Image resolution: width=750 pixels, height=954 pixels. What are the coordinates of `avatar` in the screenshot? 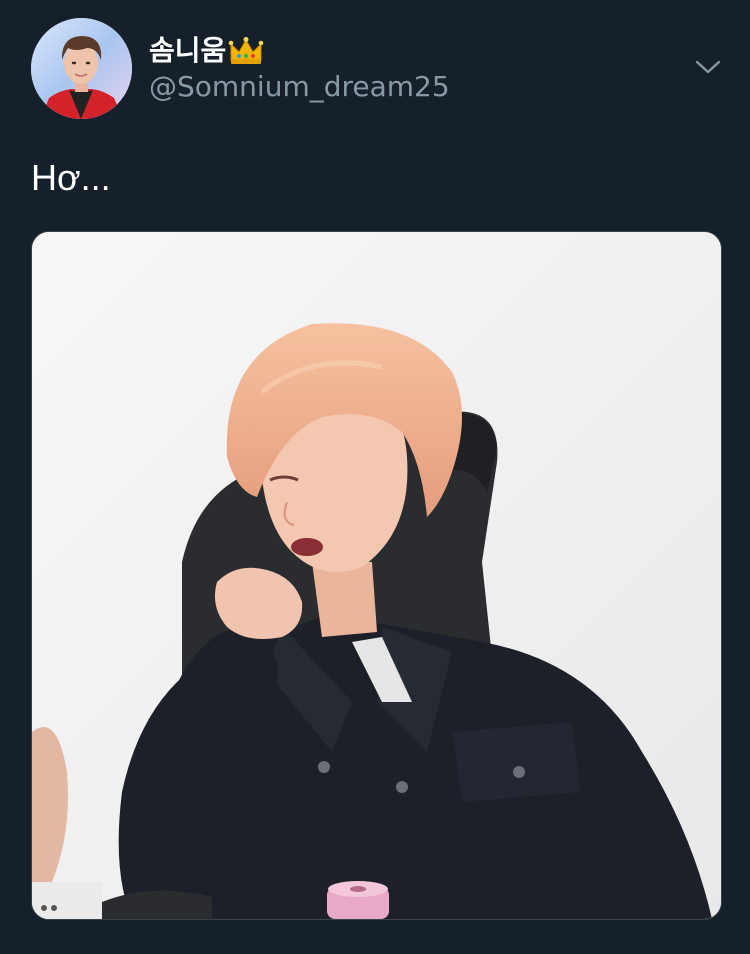 It's located at (81, 68).